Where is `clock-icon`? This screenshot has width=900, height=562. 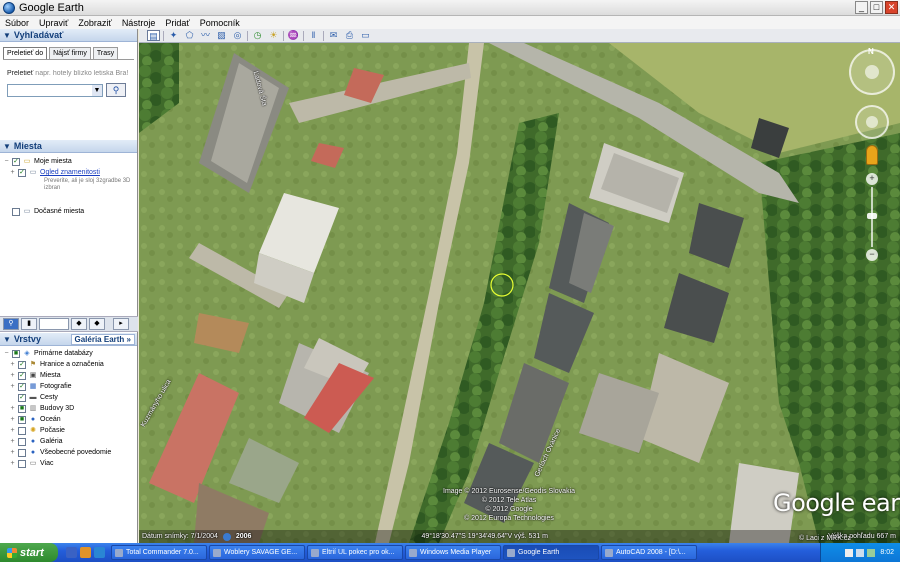 clock-icon is located at coordinates (226, 536).